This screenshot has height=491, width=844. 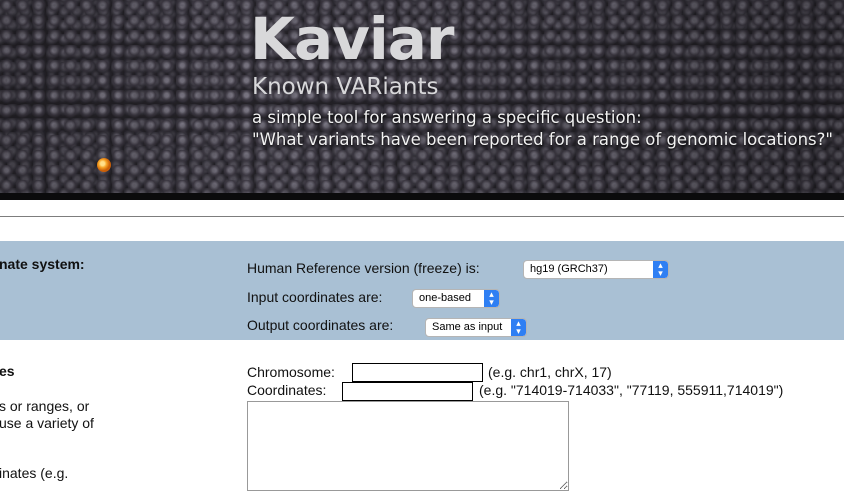 What do you see at coordinates (34, 473) in the screenshot?
I see `query-description-line-3: inates (e.g.` at bounding box center [34, 473].